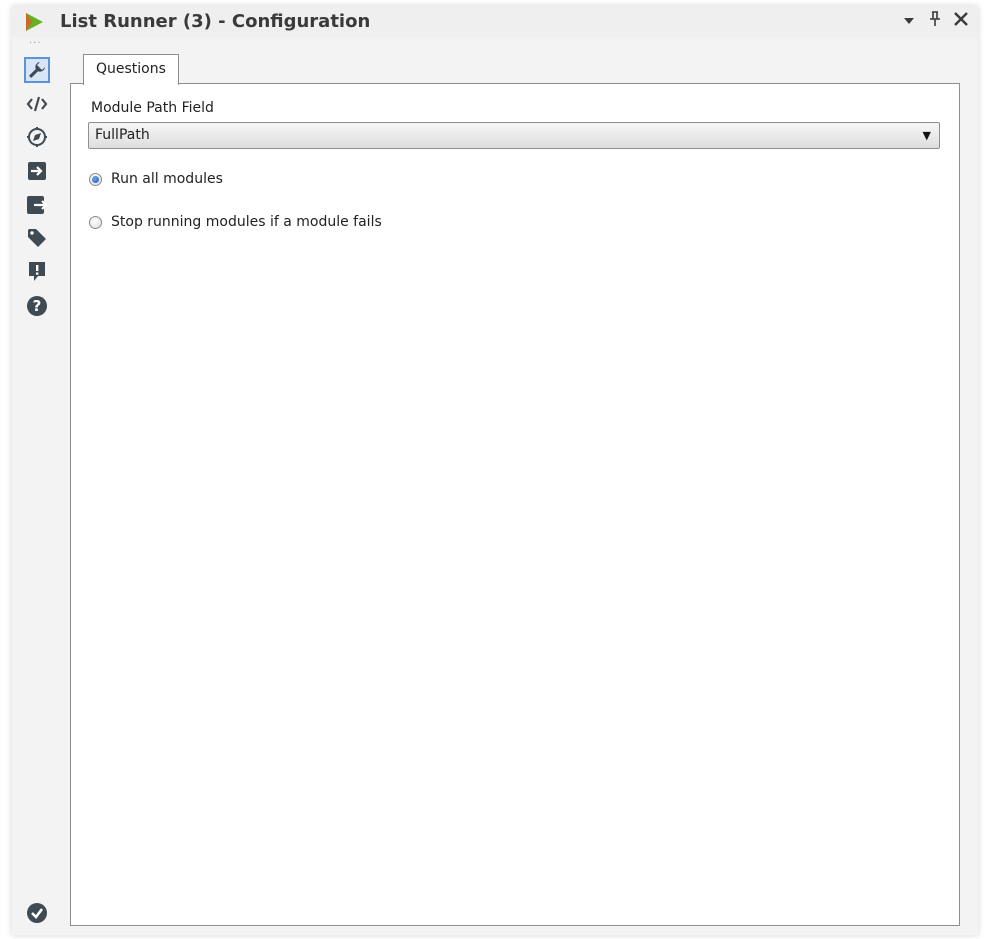 The image size is (992, 939). What do you see at coordinates (167, 179) in the screenshot?
I see `radio-run-all-label: Run all modules` at bounding box center [167, 179].